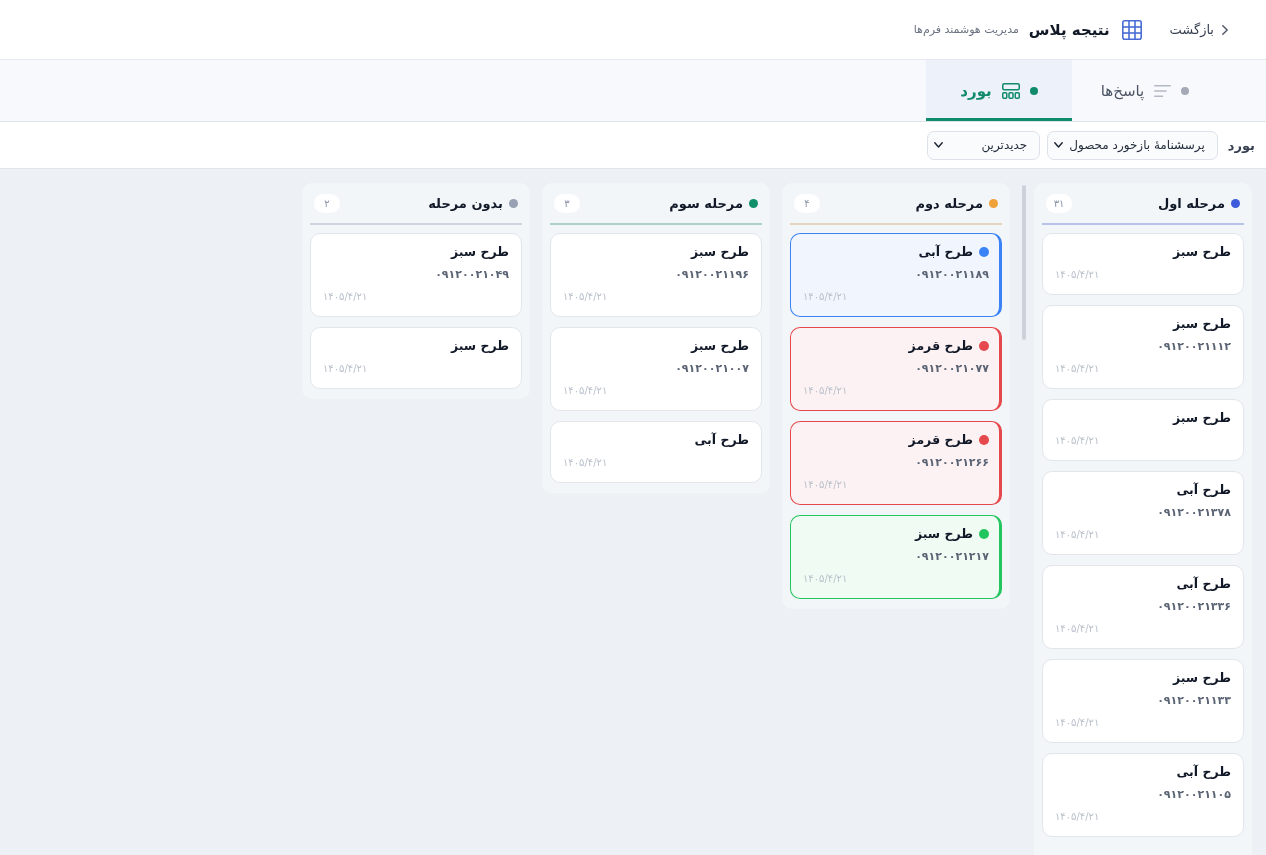 This screenshot has height=855, width=1266. Describe the element at coordinates (1194, 607) in the screenshot. I see `phone-number: ۰۹۱۲۰۰۲۱۳۳۶` at that location.